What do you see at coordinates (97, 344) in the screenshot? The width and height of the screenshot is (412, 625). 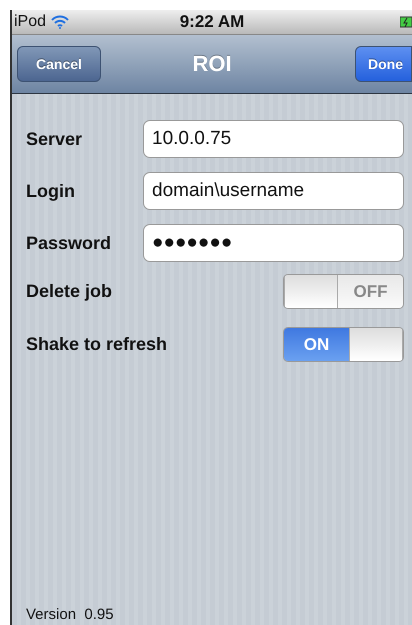 I see `switch-label: Shake to refresh` at bounding box center [97, 344].